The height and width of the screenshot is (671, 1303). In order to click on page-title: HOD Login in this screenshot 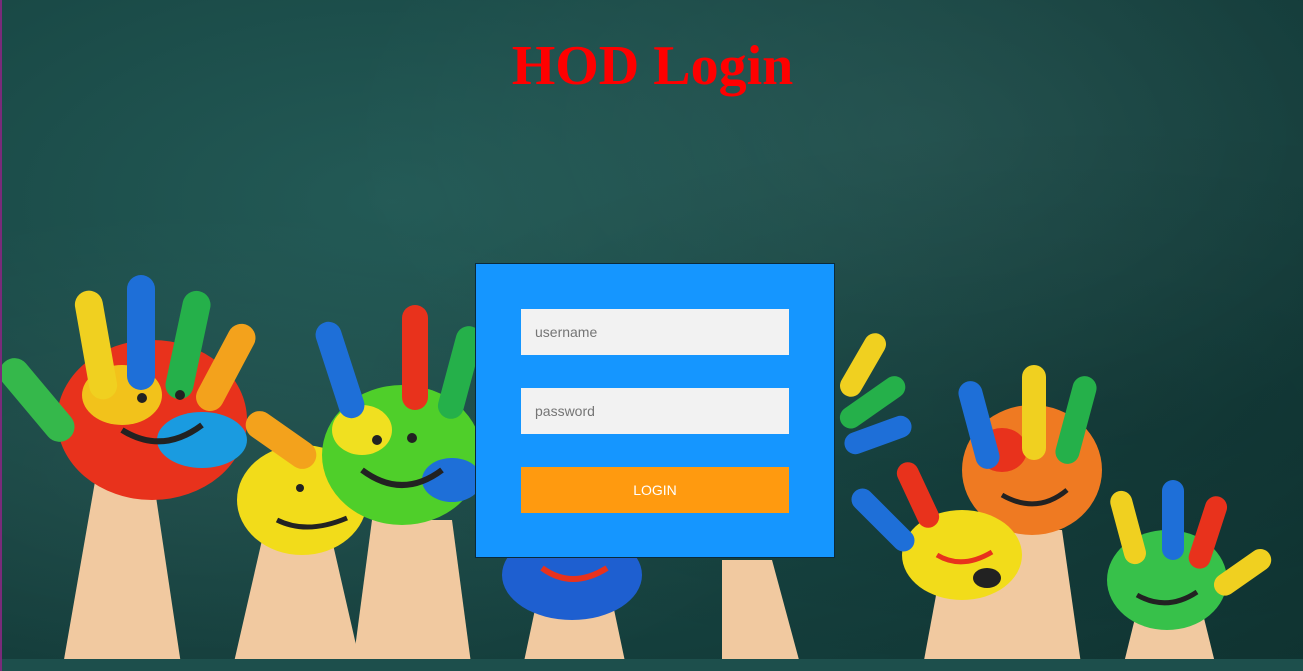, I will do `click(652, 66)`.